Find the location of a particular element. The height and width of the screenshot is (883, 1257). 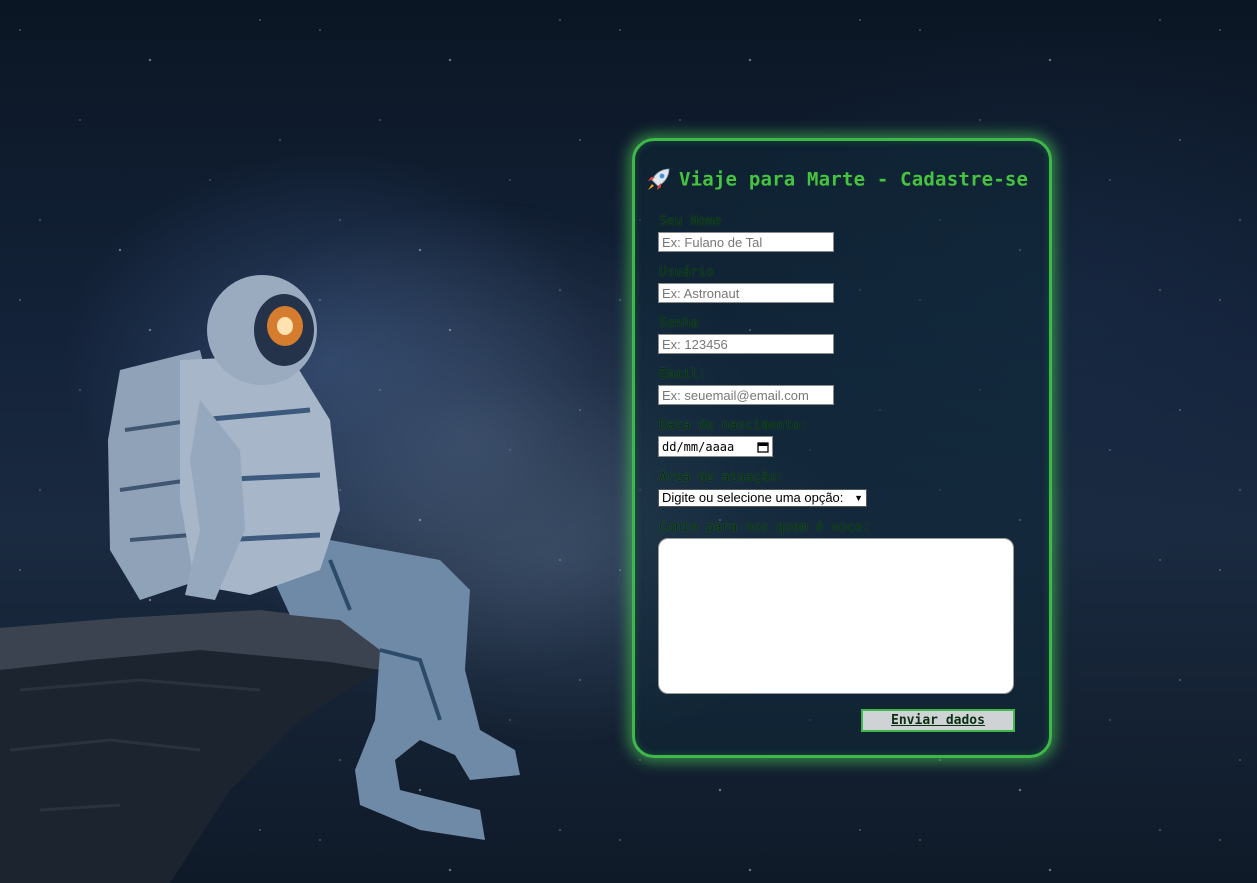

password-label: Senha is located at coordinates (679, 323).